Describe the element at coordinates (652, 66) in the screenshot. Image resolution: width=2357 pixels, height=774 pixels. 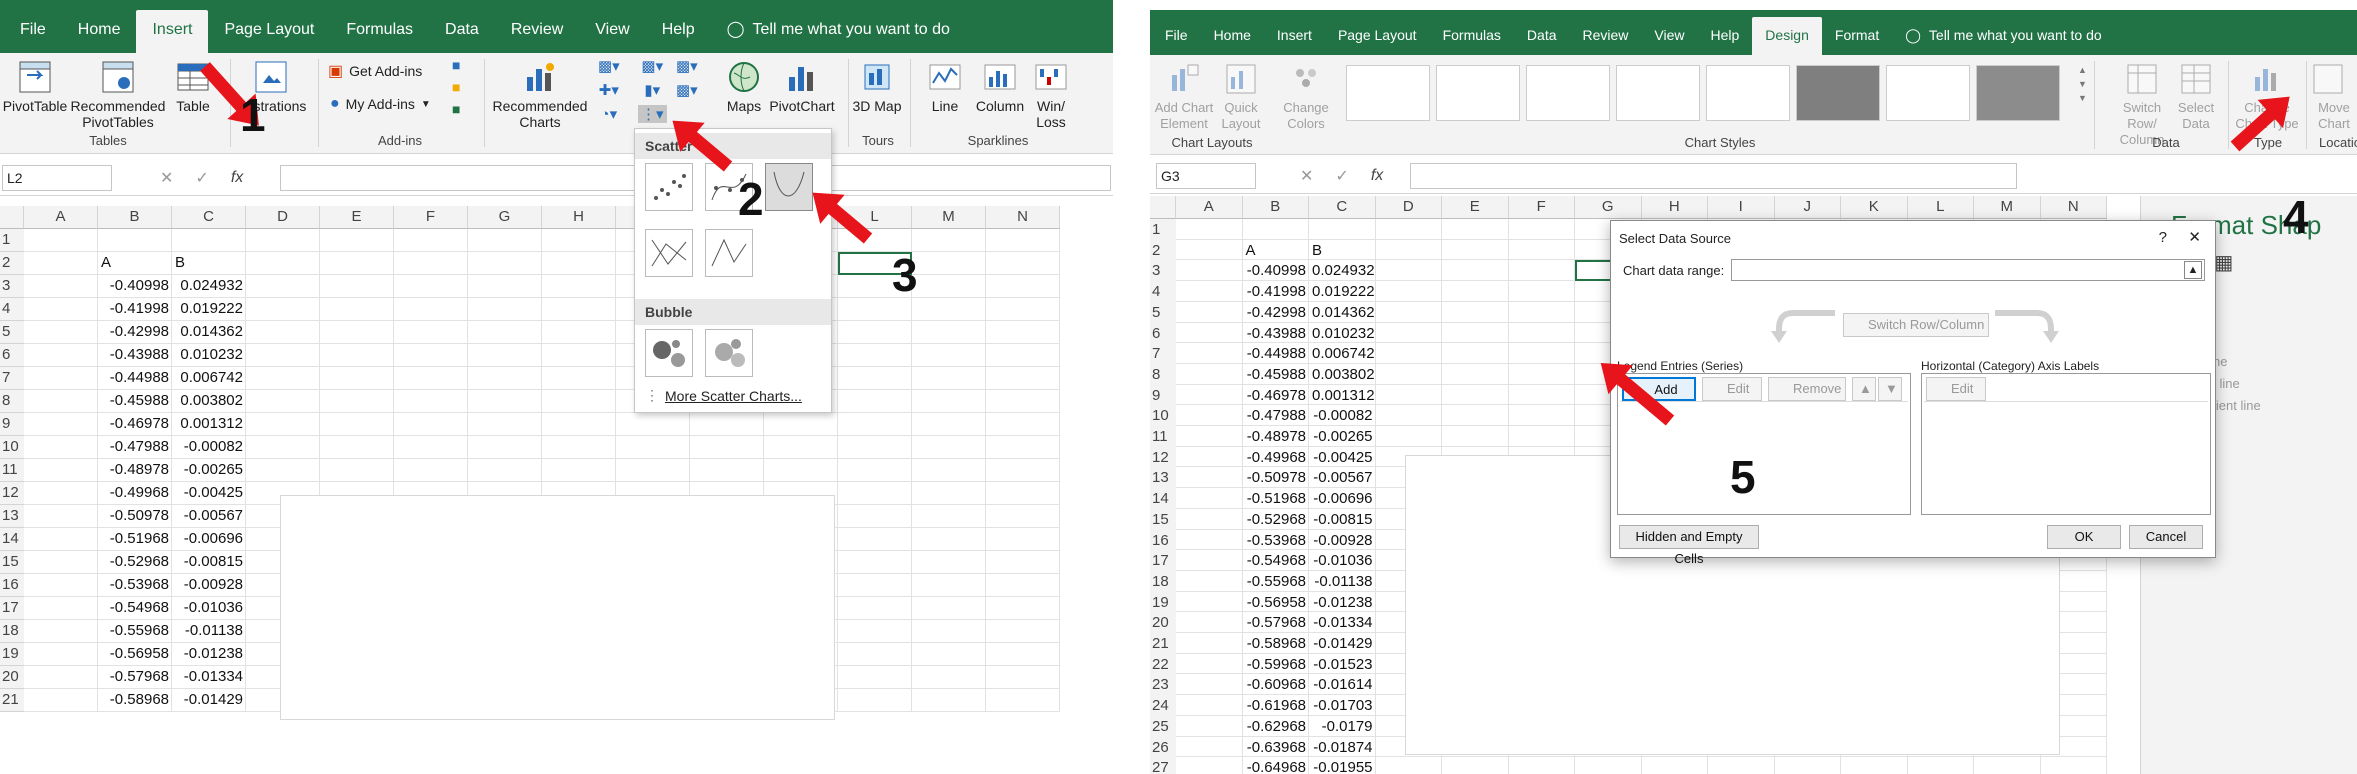
I see `hierarchy-chart-icon: ▩▾` at that location.